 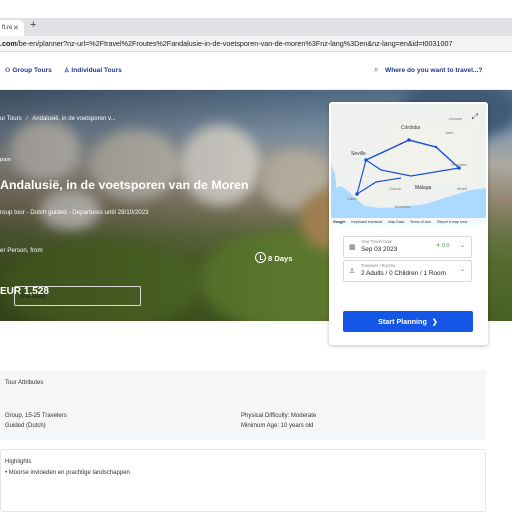 I want to click on travel-date-value: Sep 03 2023, so click(x=379, y=249).